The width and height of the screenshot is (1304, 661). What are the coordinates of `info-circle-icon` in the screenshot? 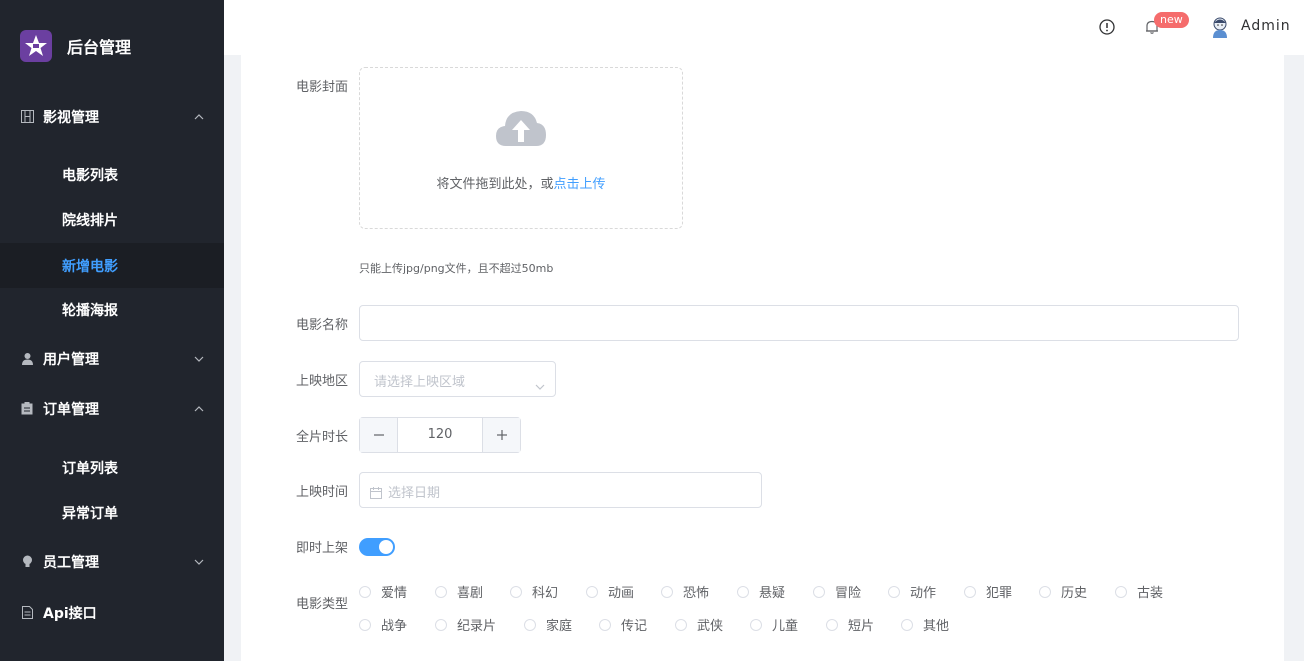 It's located at (1107, 27).